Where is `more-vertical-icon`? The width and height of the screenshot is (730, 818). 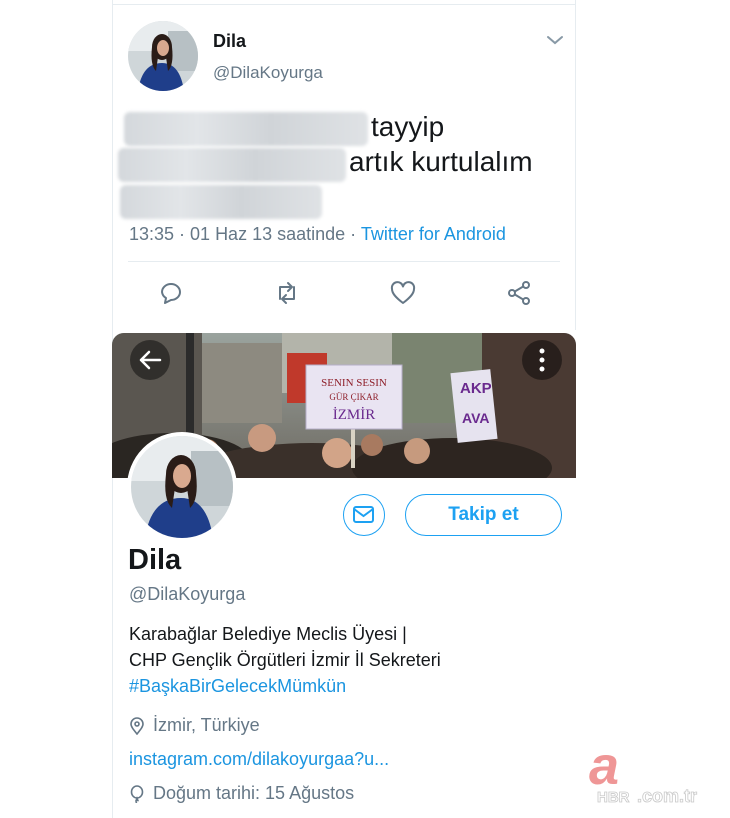 more-vertical-icon is located at coordinates (542, 360).